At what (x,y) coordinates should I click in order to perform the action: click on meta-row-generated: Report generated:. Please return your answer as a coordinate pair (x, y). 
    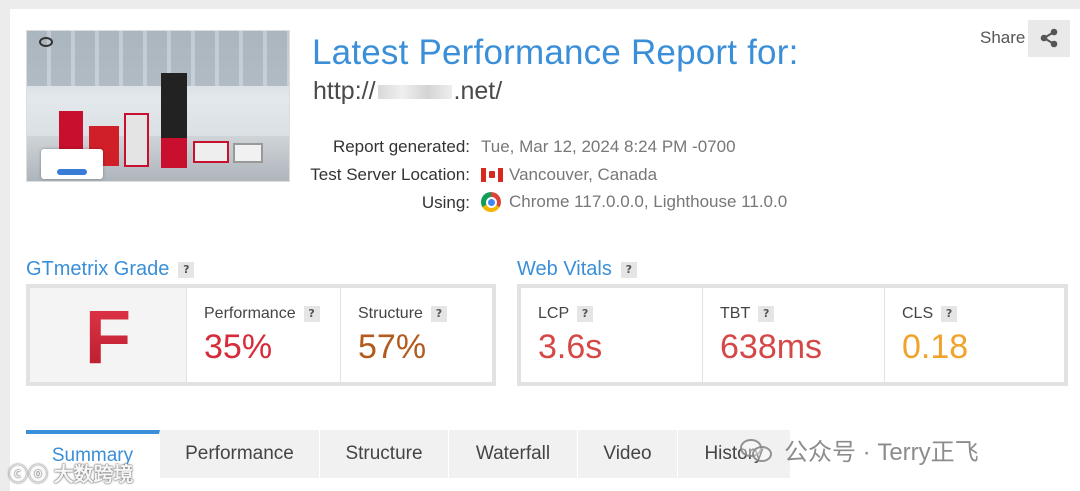
    Looking at the image, I should click on (380, 149).